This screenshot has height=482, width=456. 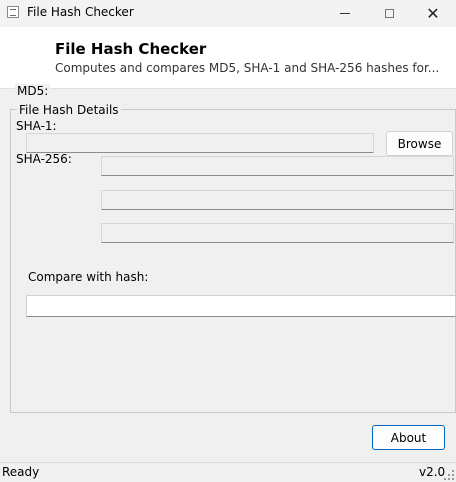 What do you see at coordinates (131, 49) in the screenshot?
I see `header-title: File Hash Checker` at bounding box center [131, 49].